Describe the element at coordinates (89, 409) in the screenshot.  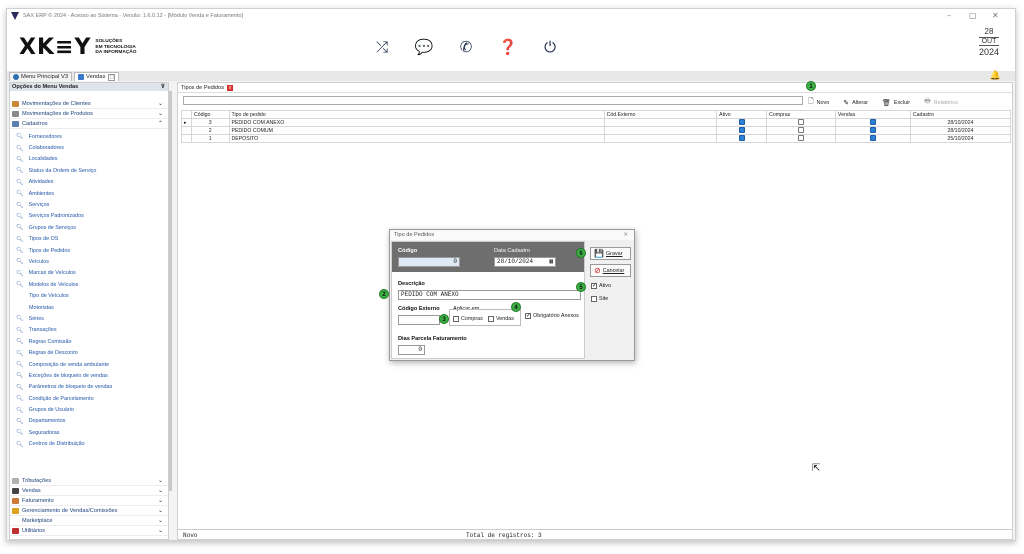
I see `sidebar-item-grupos-de-usuario: 🔍︎ Grupos de Usuário` at that location.